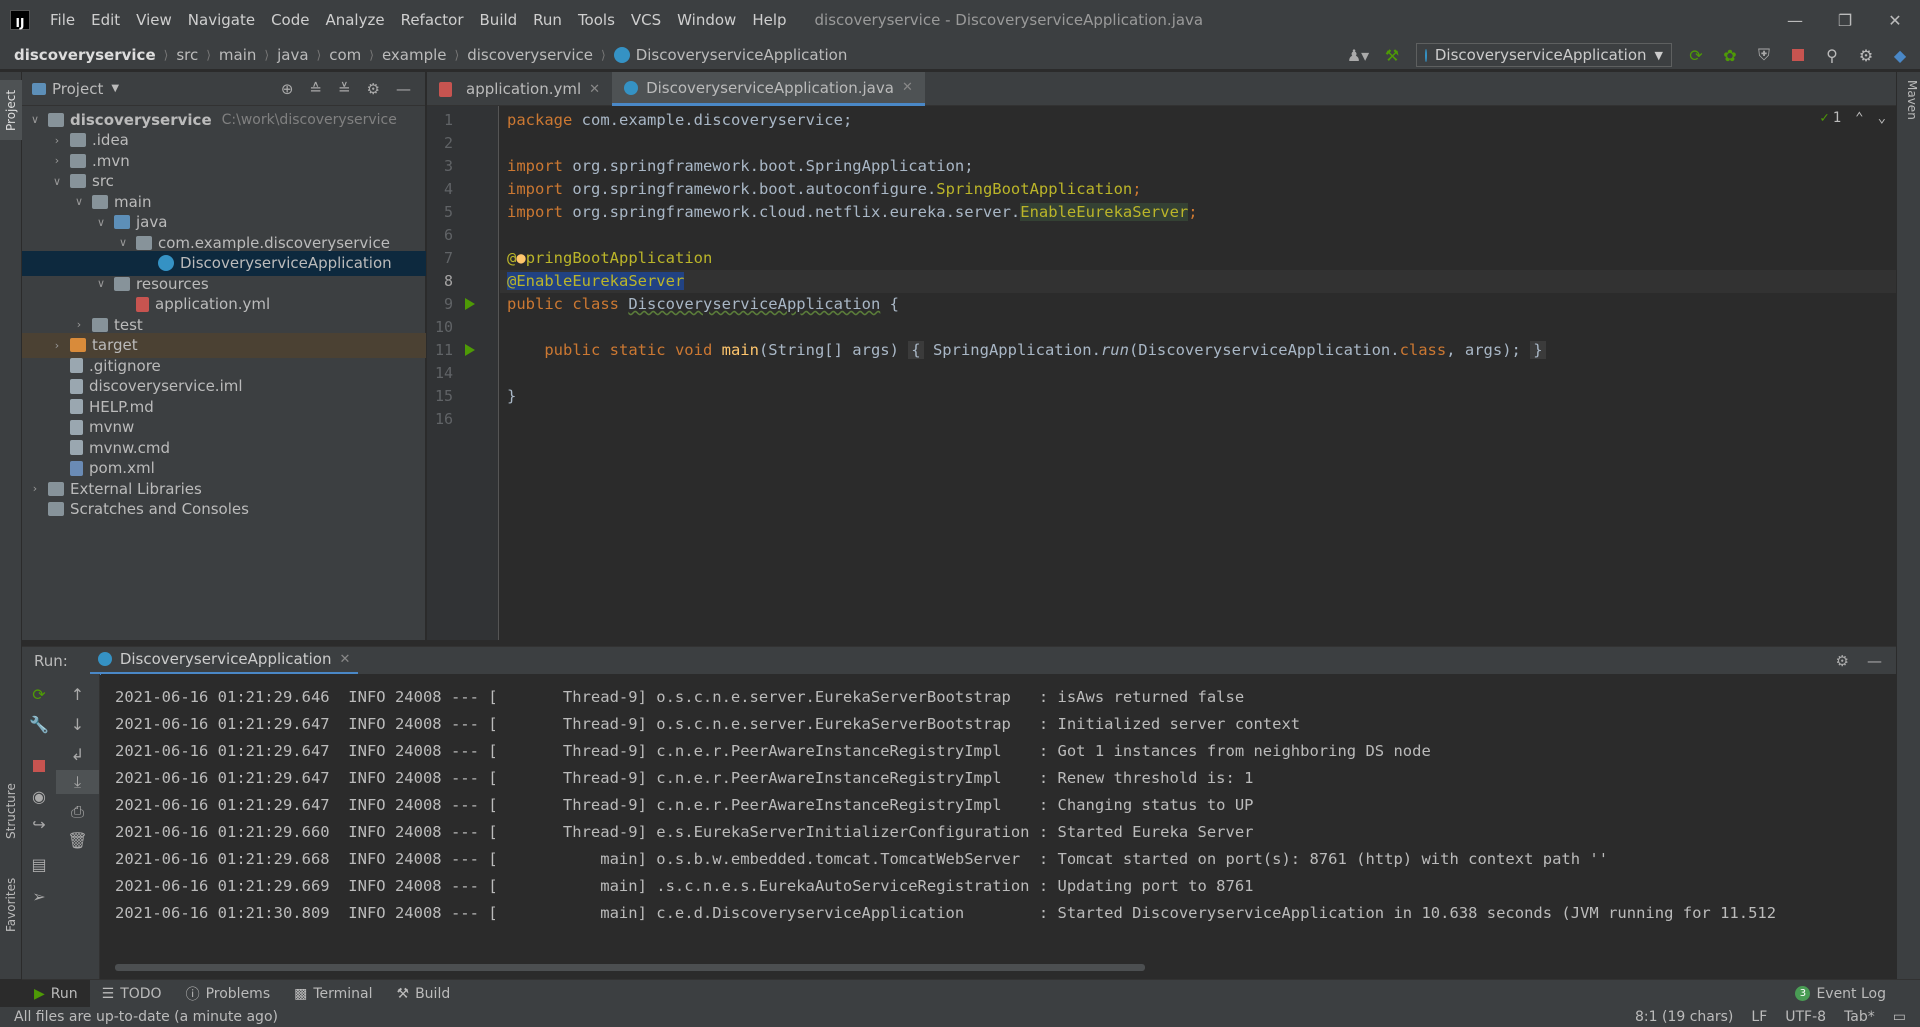  What do you see at coordinates (1684, 1017) in the screenshot?
I see `caret-position: 8:1 (19 chars)` at bounding box center [1684, 1017].